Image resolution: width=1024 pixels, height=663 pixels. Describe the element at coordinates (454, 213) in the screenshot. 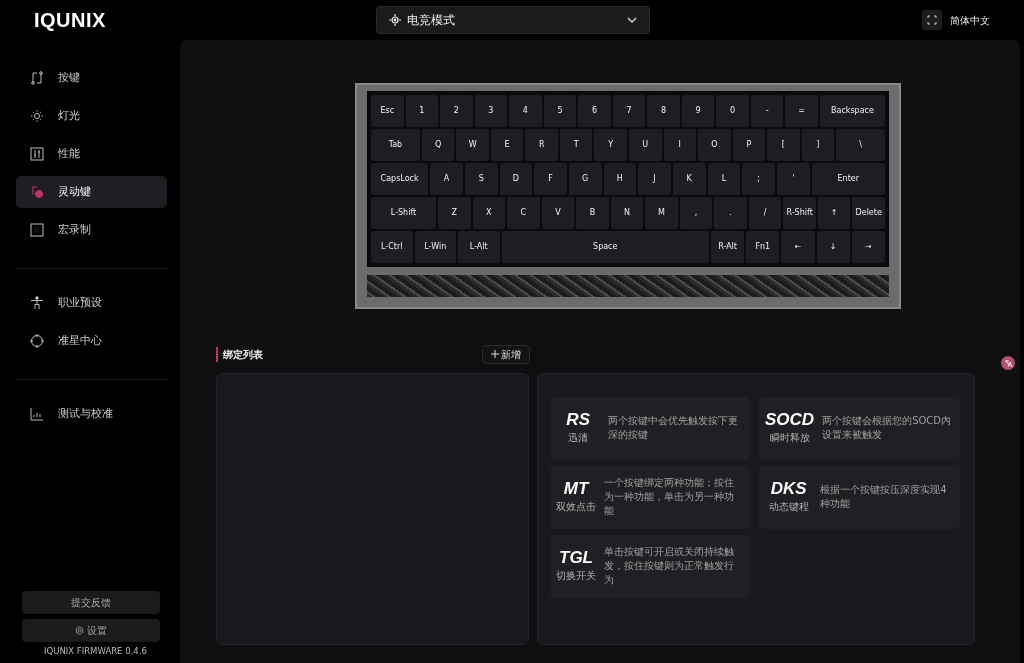

I see `keycap: Z` at that location.